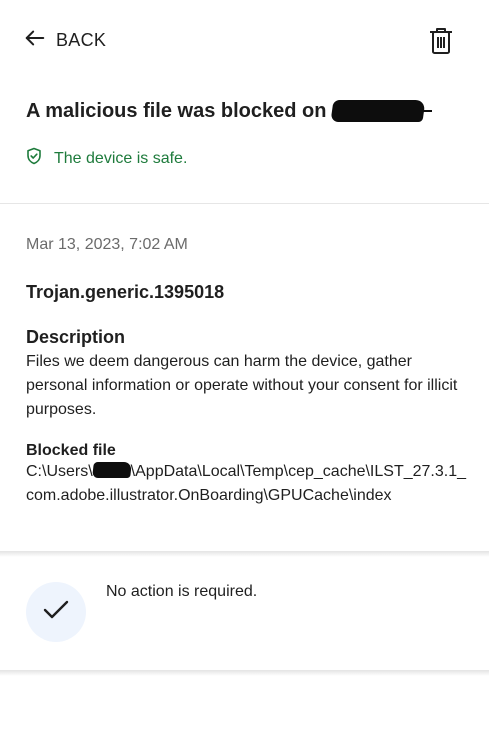 The image size is (489, 753). Describe the element at coordinates (76, 337) in the screenshot. I see `description-heading: Description` at that location.